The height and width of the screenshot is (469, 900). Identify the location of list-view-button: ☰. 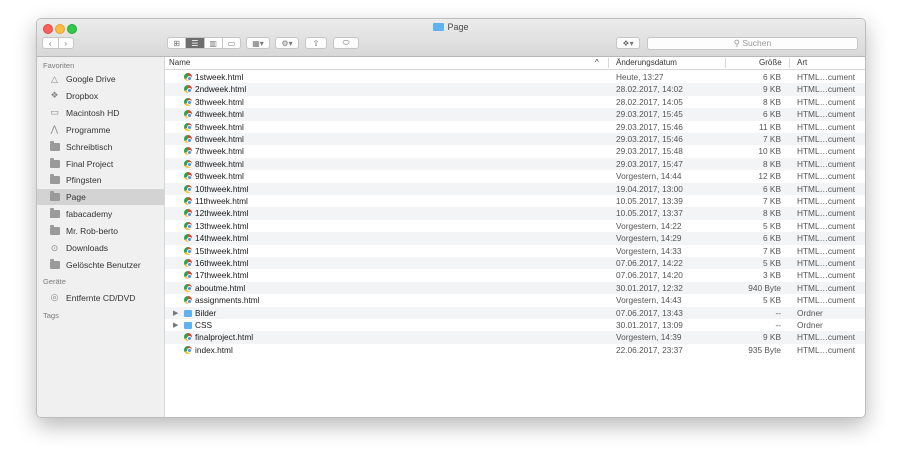
(195, 43).